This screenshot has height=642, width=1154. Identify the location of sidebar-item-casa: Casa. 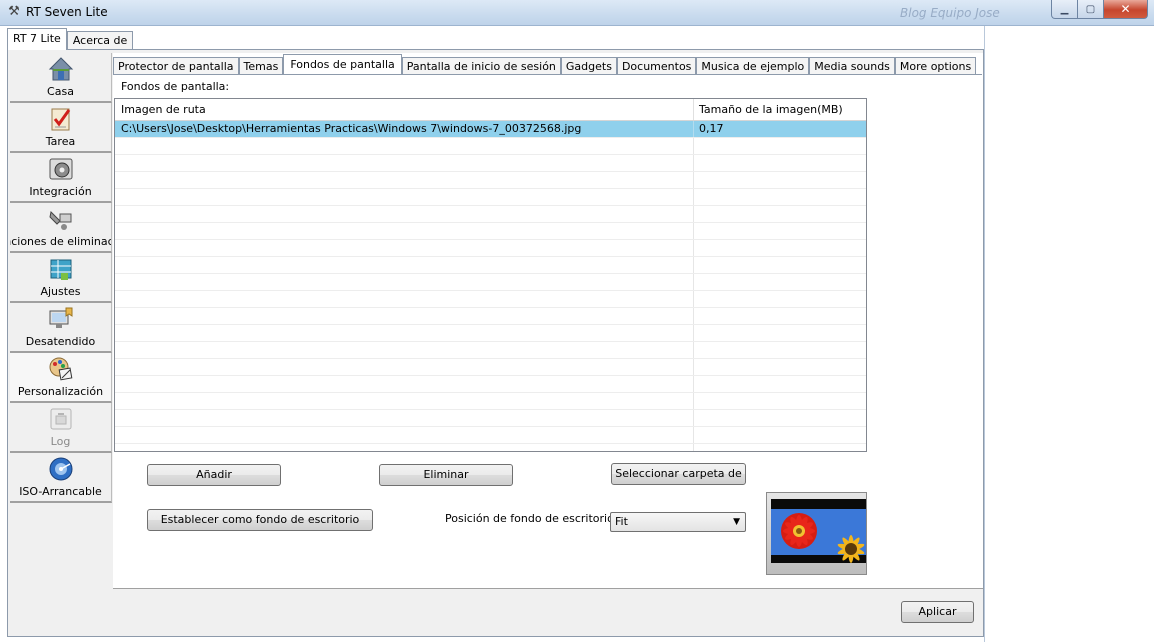
(61, 78).